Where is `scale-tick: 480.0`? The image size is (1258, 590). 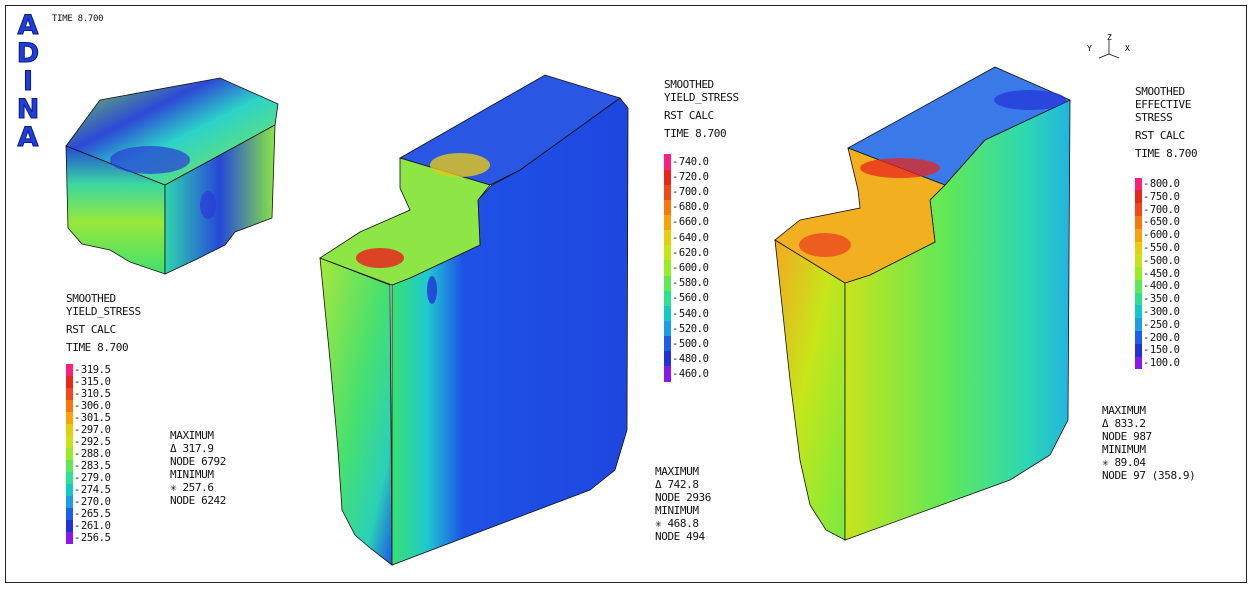 scale-tick: 480.0 is located at coordinates (690, 359).